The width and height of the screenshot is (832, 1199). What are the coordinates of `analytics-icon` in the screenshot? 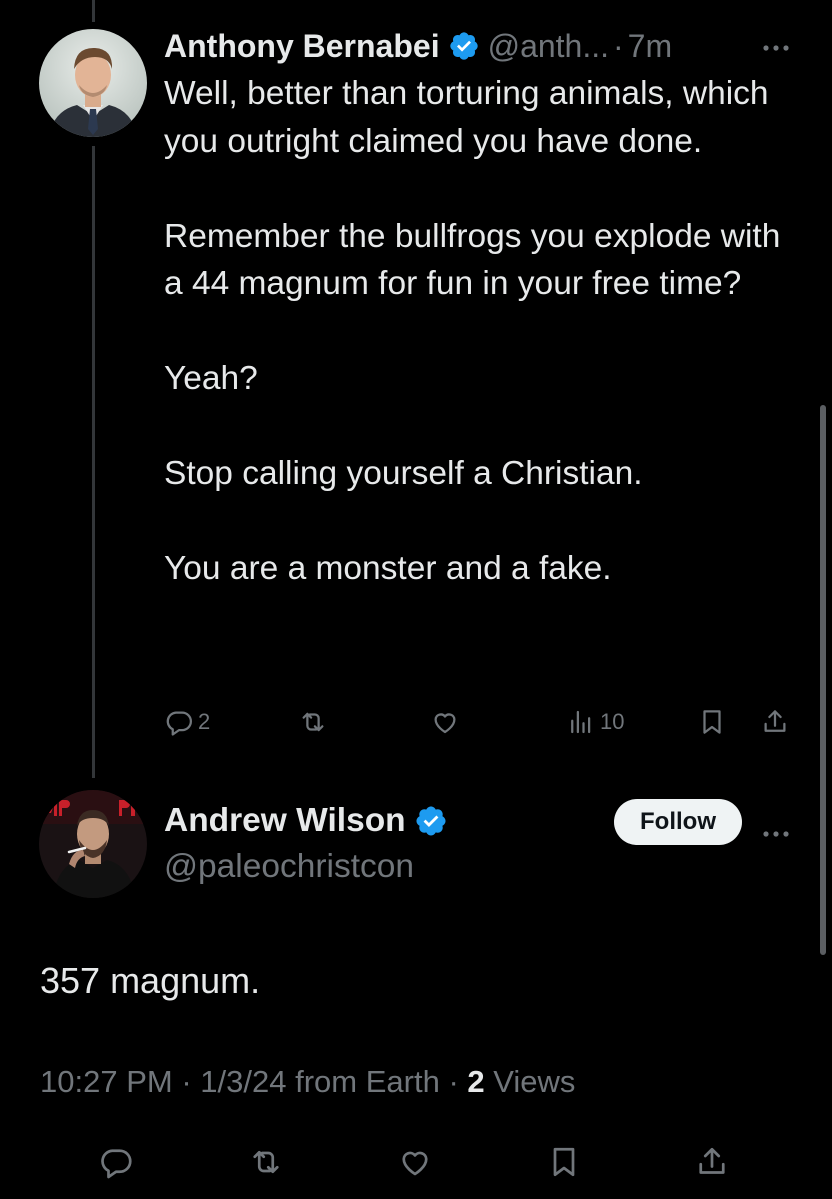 It's located at (581, 722).